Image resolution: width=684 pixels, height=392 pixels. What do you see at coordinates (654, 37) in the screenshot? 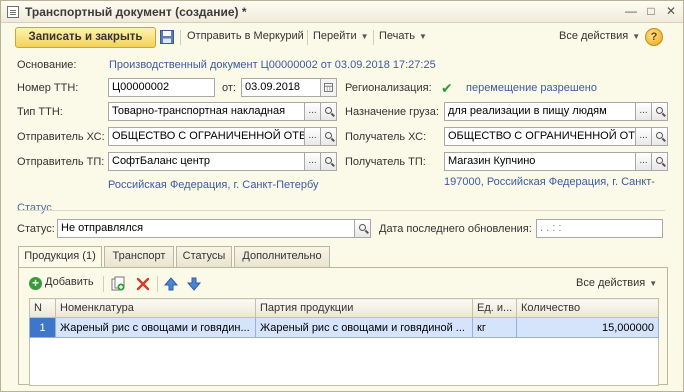
I see `help-icon: ?` at bounding box center [654, 37].